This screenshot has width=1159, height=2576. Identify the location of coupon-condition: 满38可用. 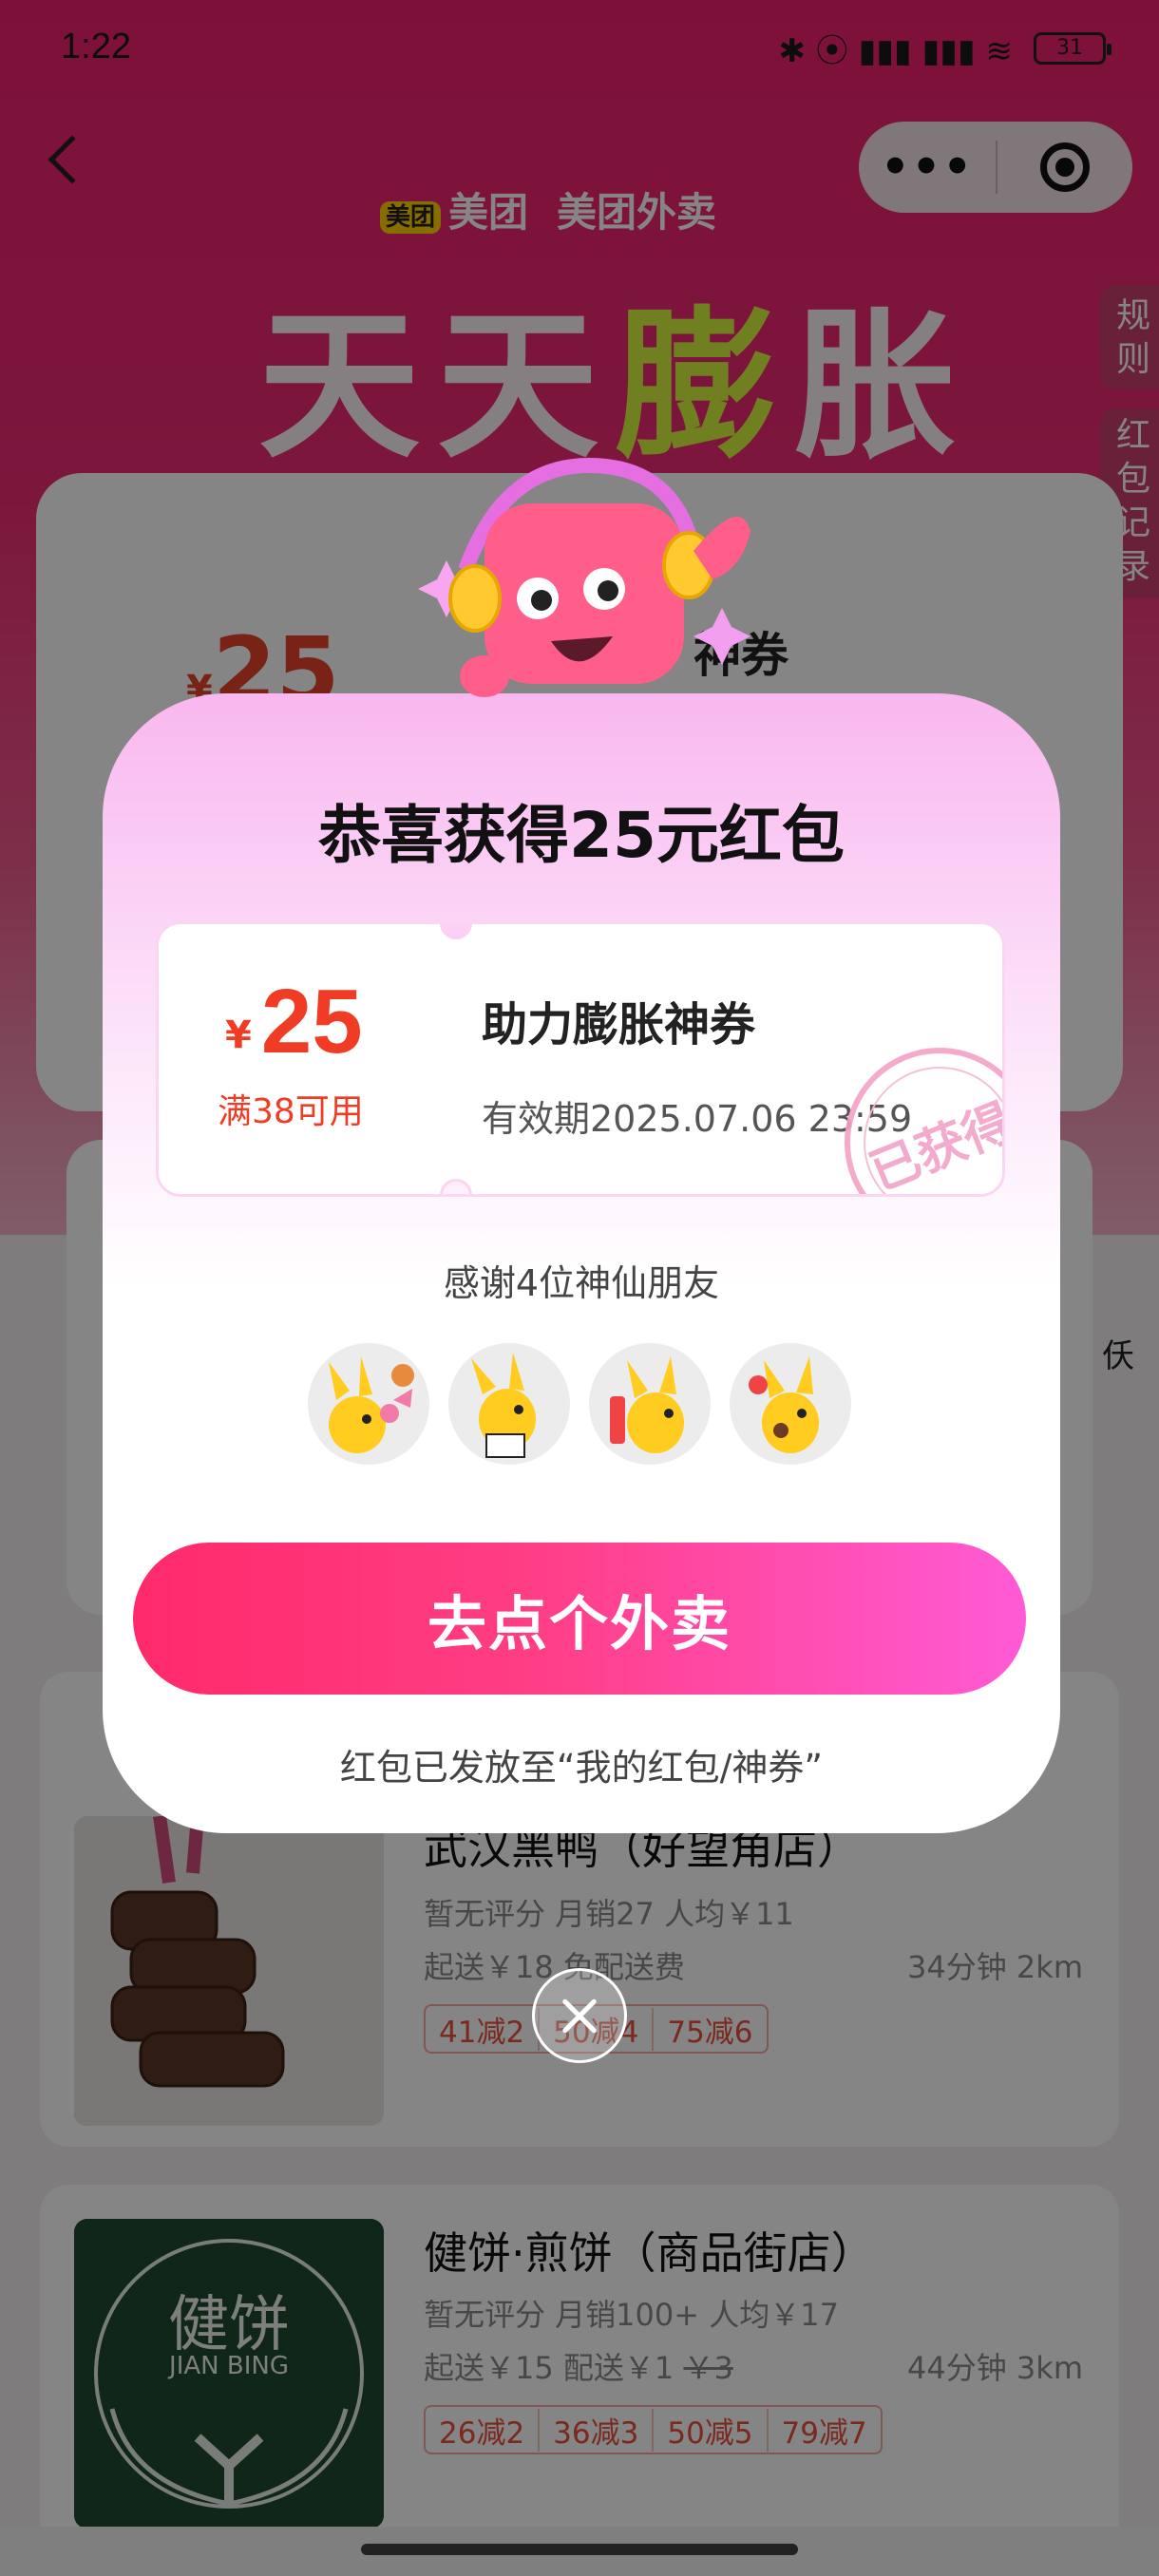
(291, 1111).